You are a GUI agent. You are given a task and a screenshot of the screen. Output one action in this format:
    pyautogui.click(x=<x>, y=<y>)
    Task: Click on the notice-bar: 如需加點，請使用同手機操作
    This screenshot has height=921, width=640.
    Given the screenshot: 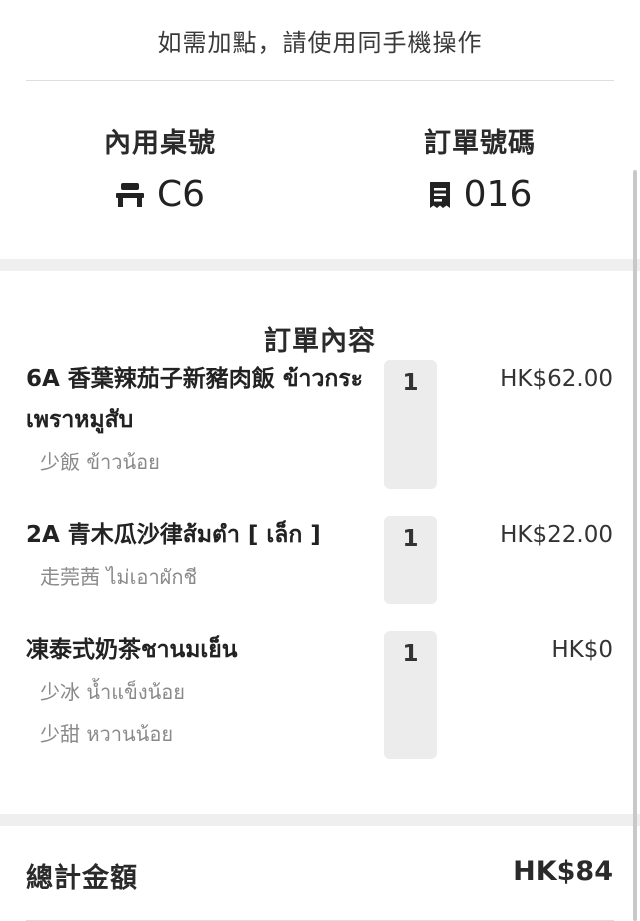 What is the action you would take?
    pyautogui.click(x=320, y=40)
    